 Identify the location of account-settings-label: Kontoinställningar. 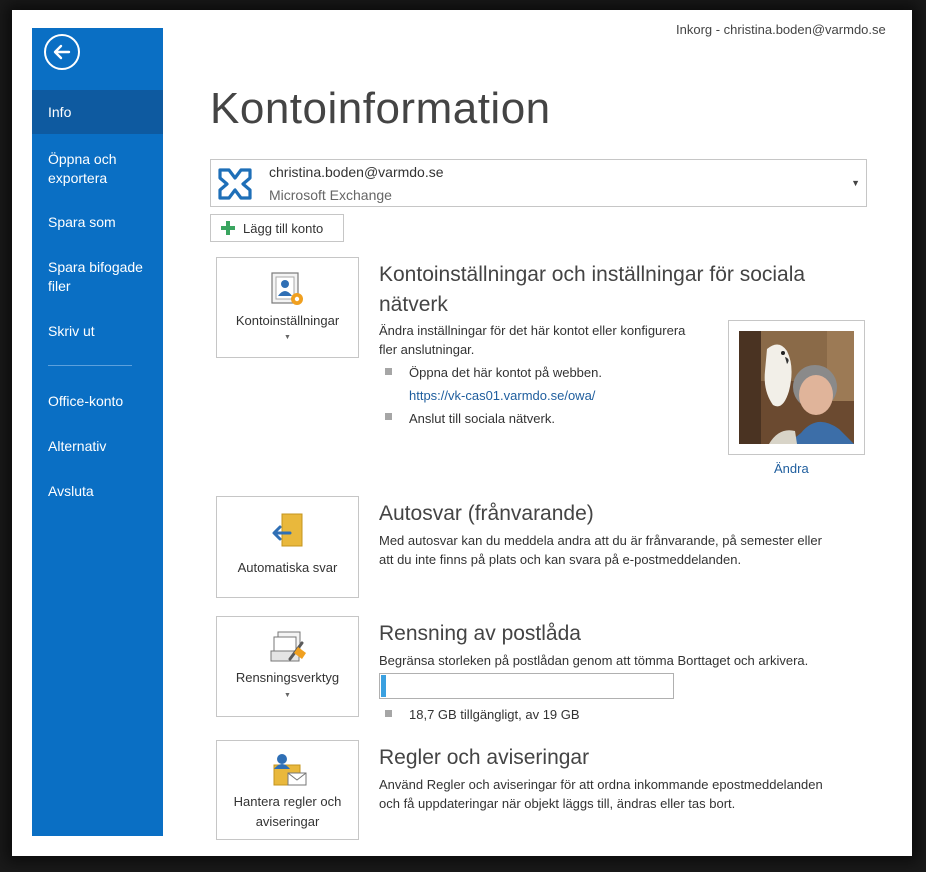
(287, 320).